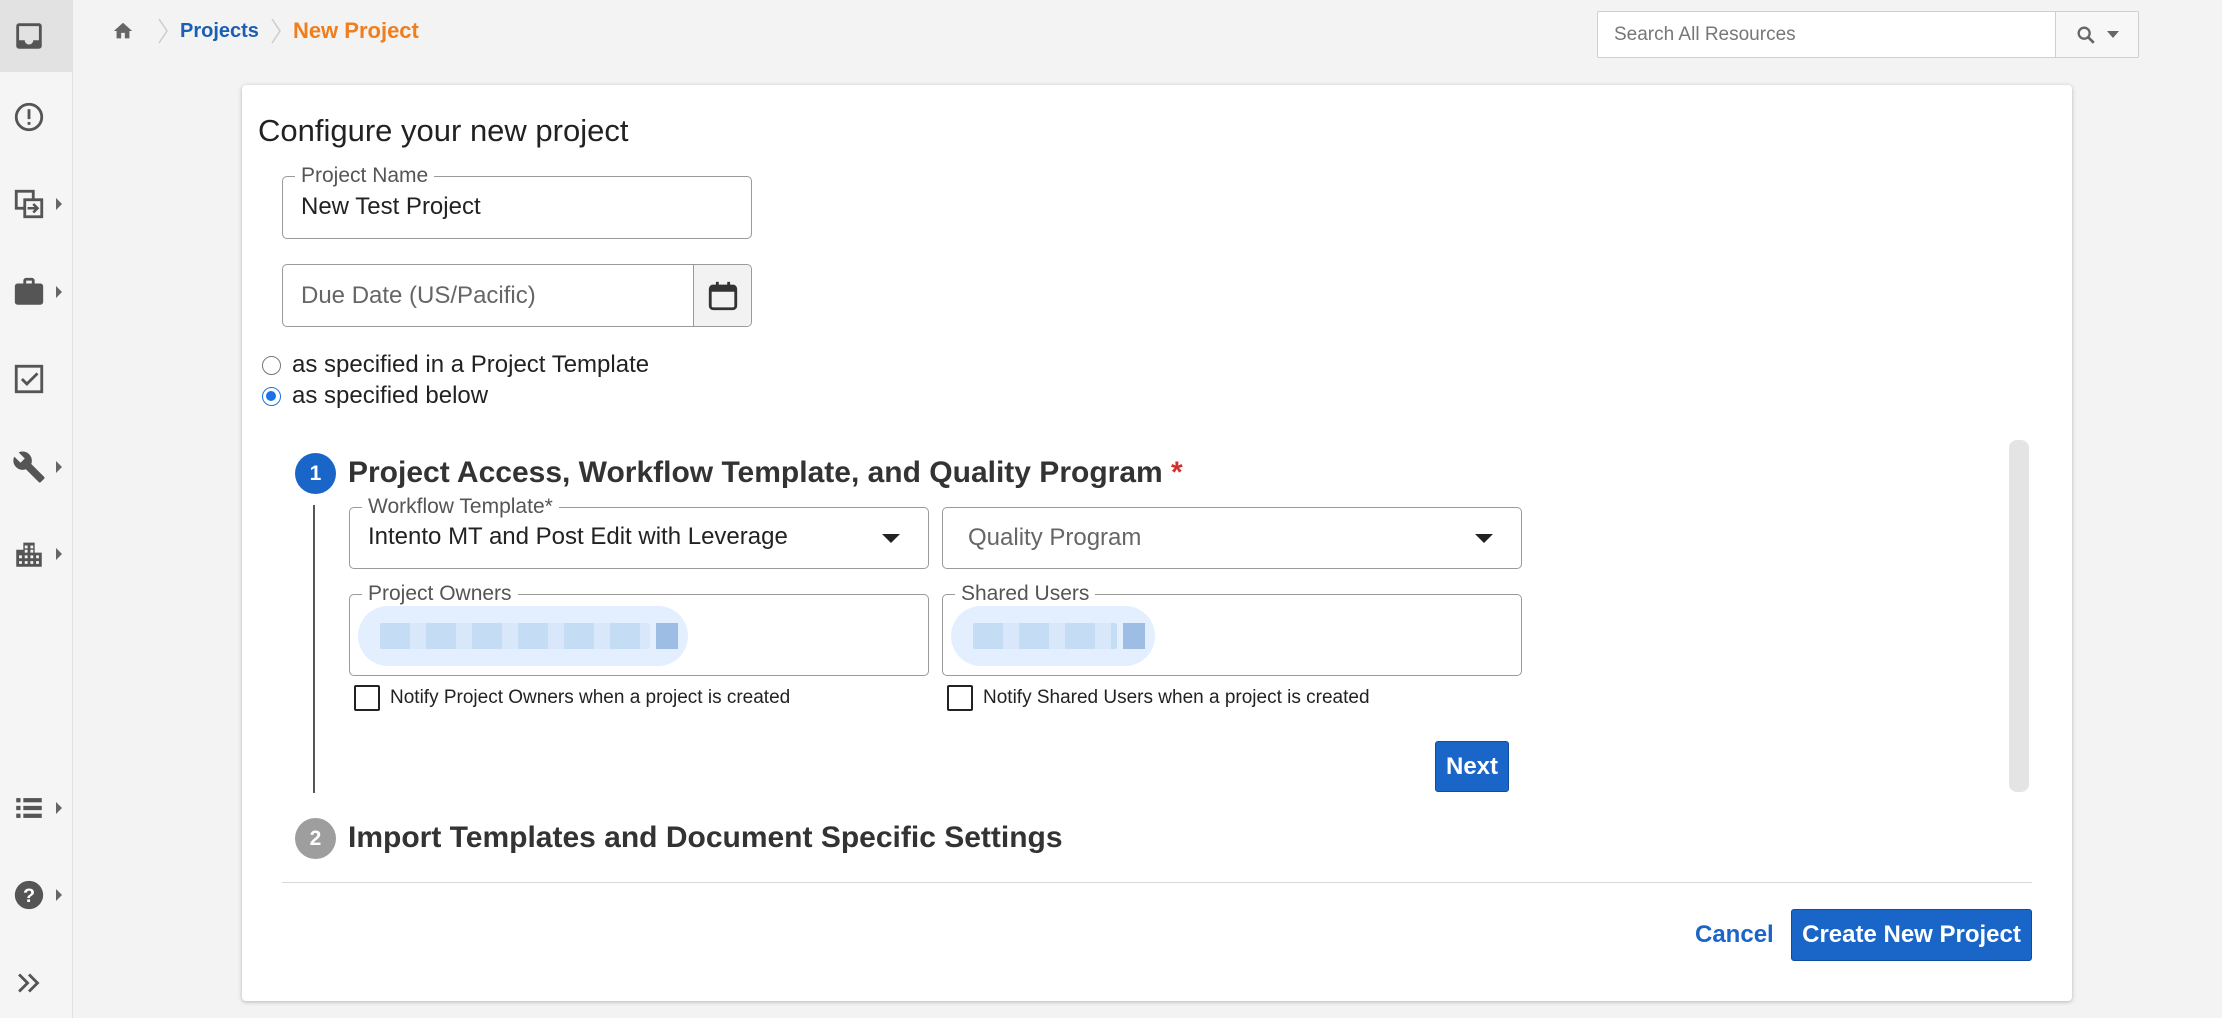 Image resolution: width=2222 pixels, height=1018 pixels. I want to click on workflow-template-label: Workflow Template*, so click(460, 507).